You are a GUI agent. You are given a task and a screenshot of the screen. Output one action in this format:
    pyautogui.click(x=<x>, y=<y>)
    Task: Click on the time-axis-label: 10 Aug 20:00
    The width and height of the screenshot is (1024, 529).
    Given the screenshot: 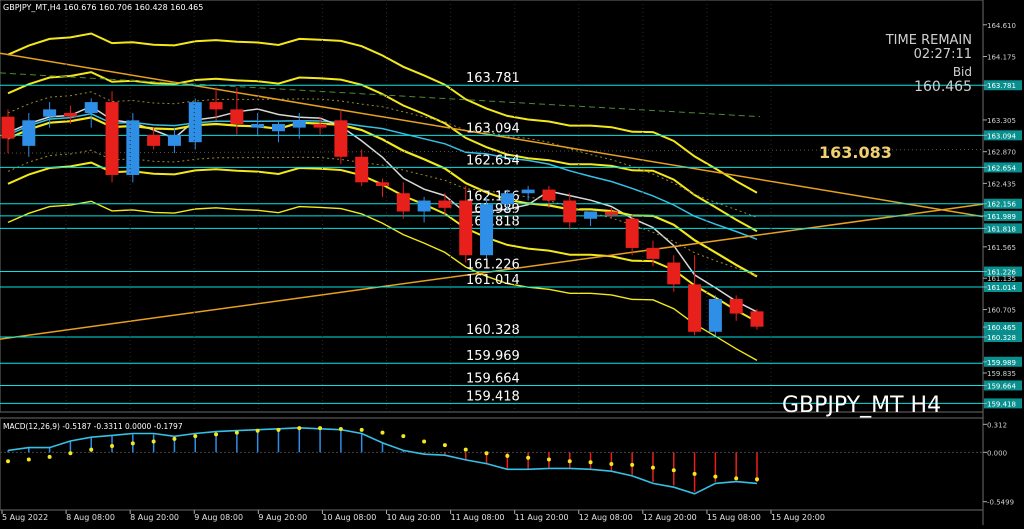 What is the action you would take?
    pyautogui.click(x=414, y=517)
    